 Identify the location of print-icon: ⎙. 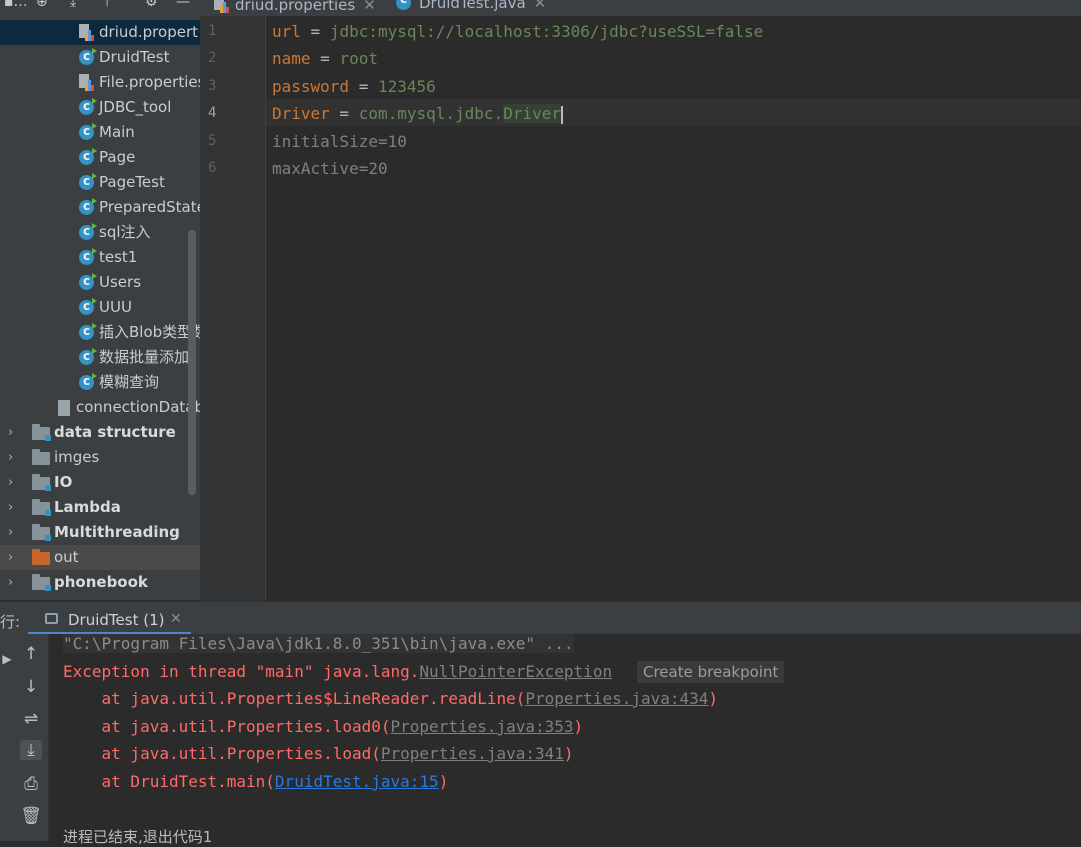
(31, 784).